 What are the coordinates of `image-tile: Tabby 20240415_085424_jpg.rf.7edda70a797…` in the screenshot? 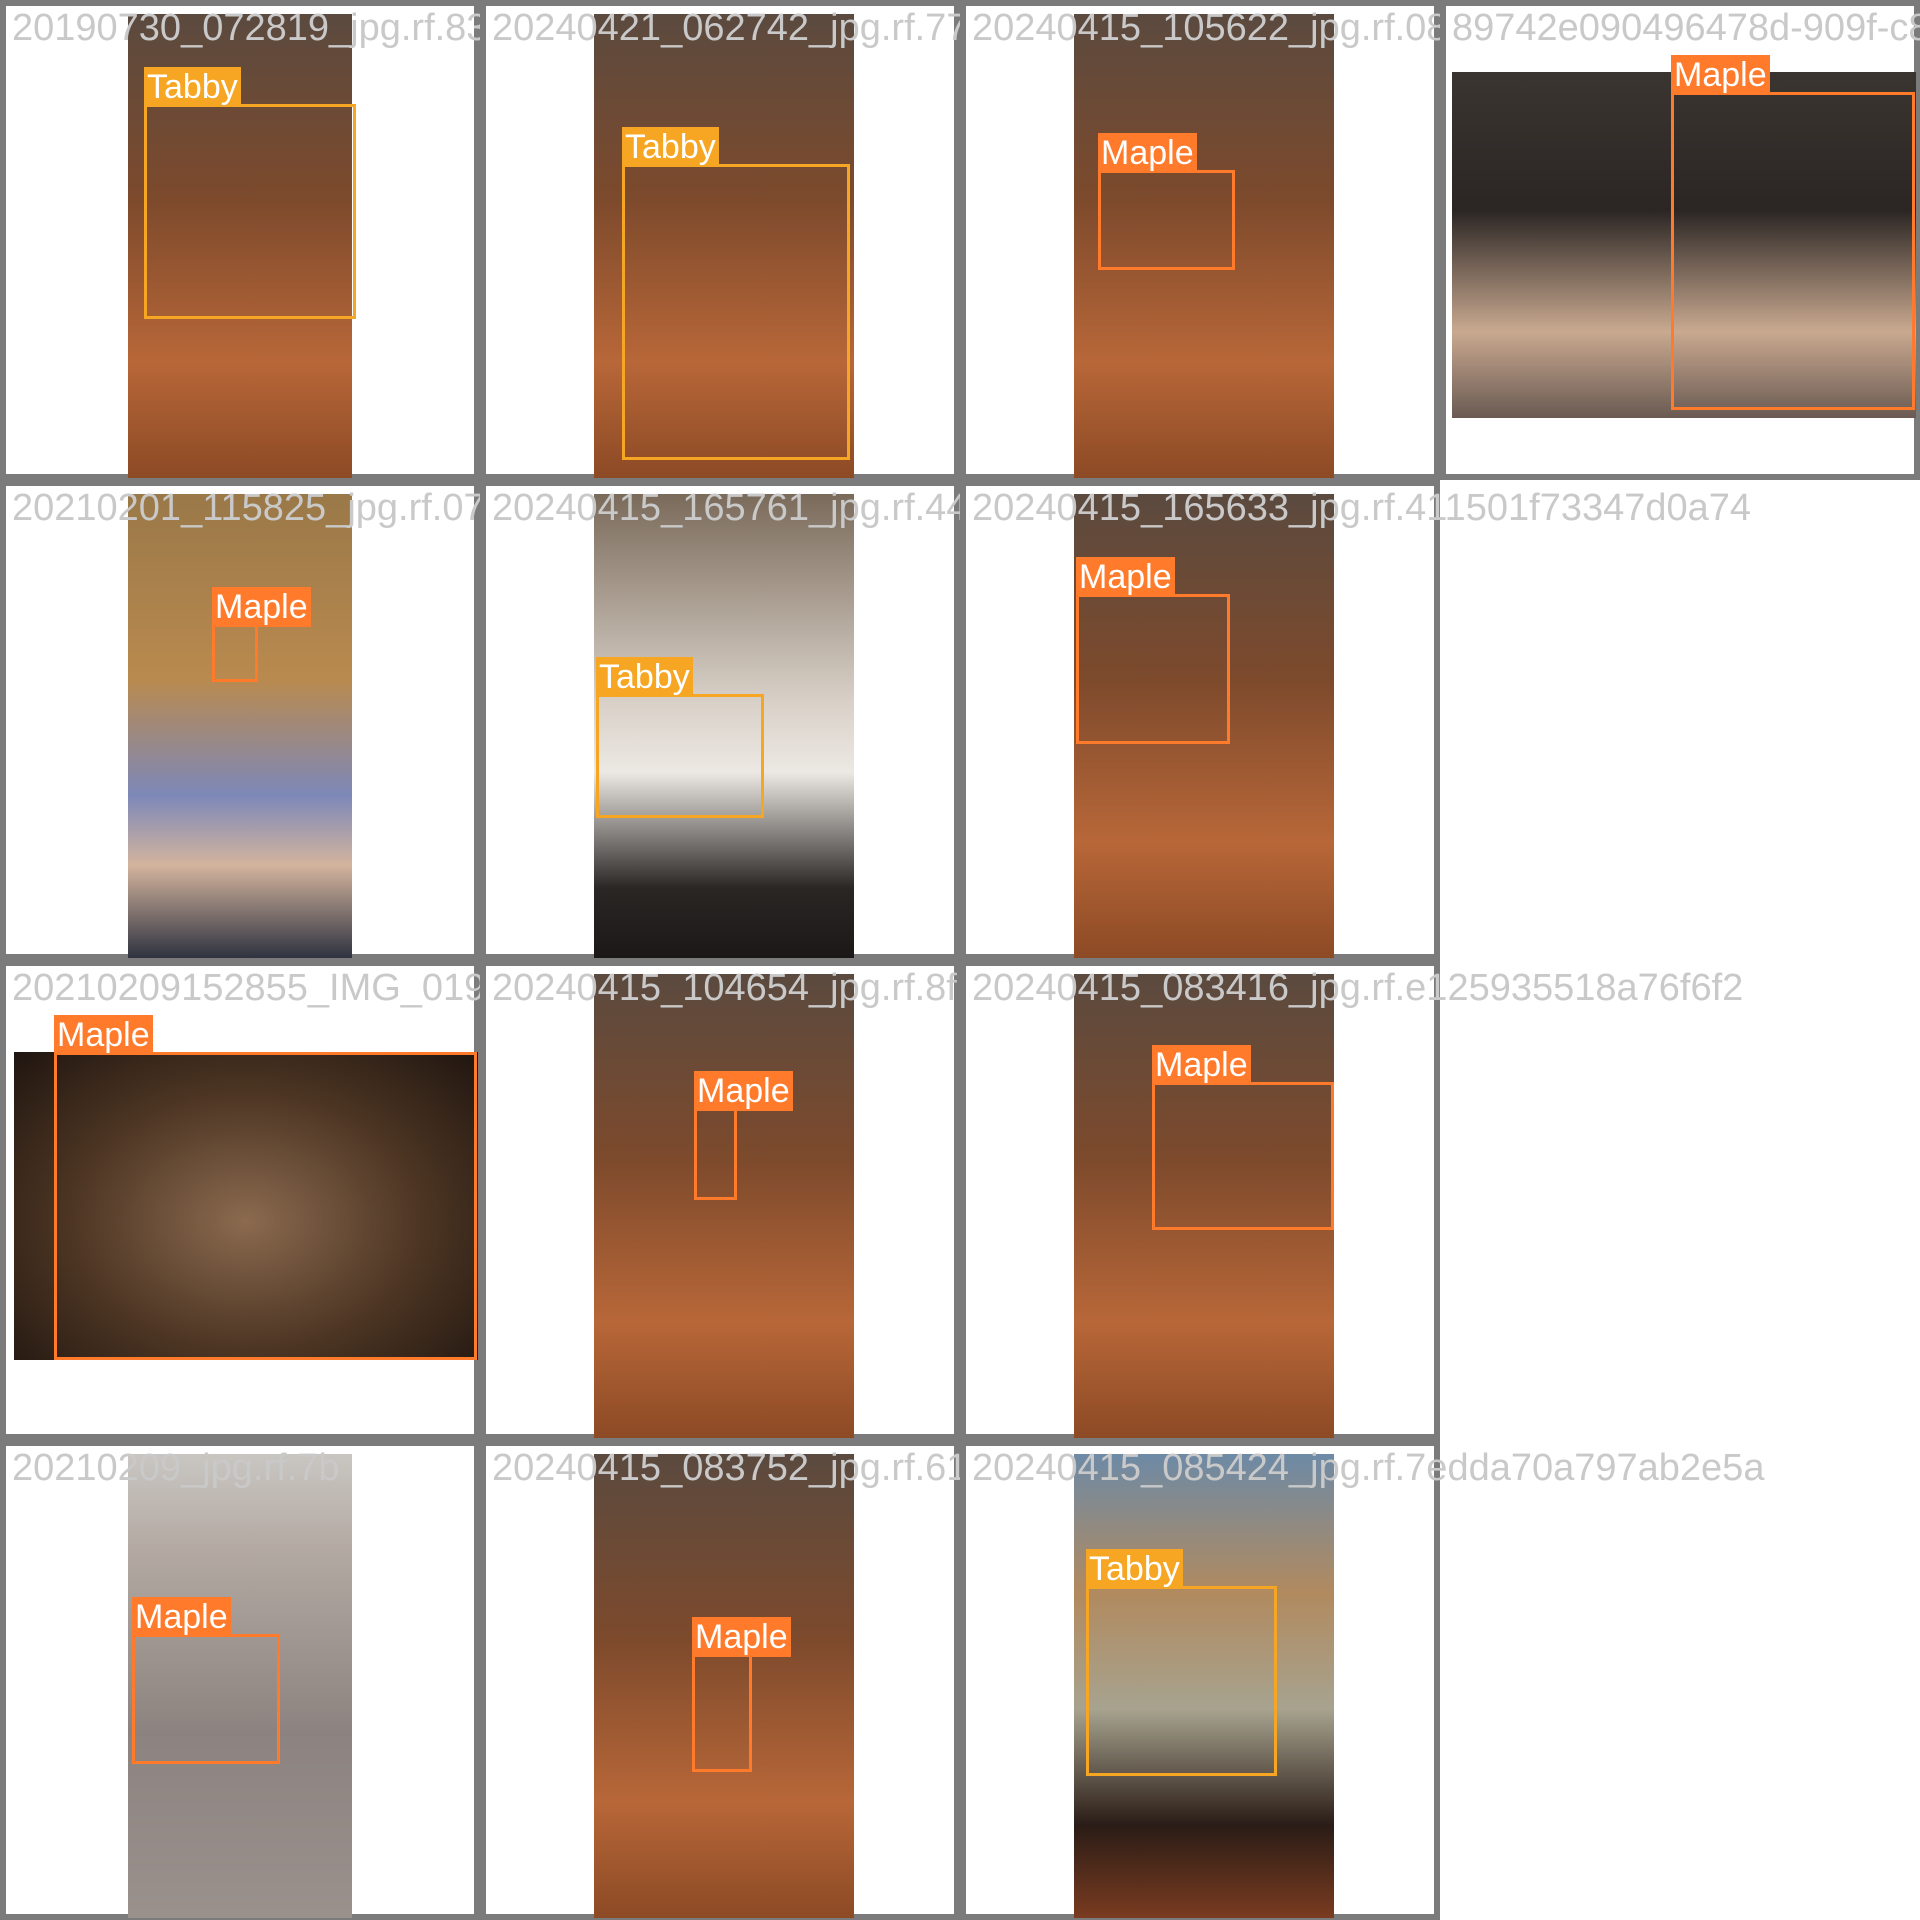 It's located at (1362, 1680).